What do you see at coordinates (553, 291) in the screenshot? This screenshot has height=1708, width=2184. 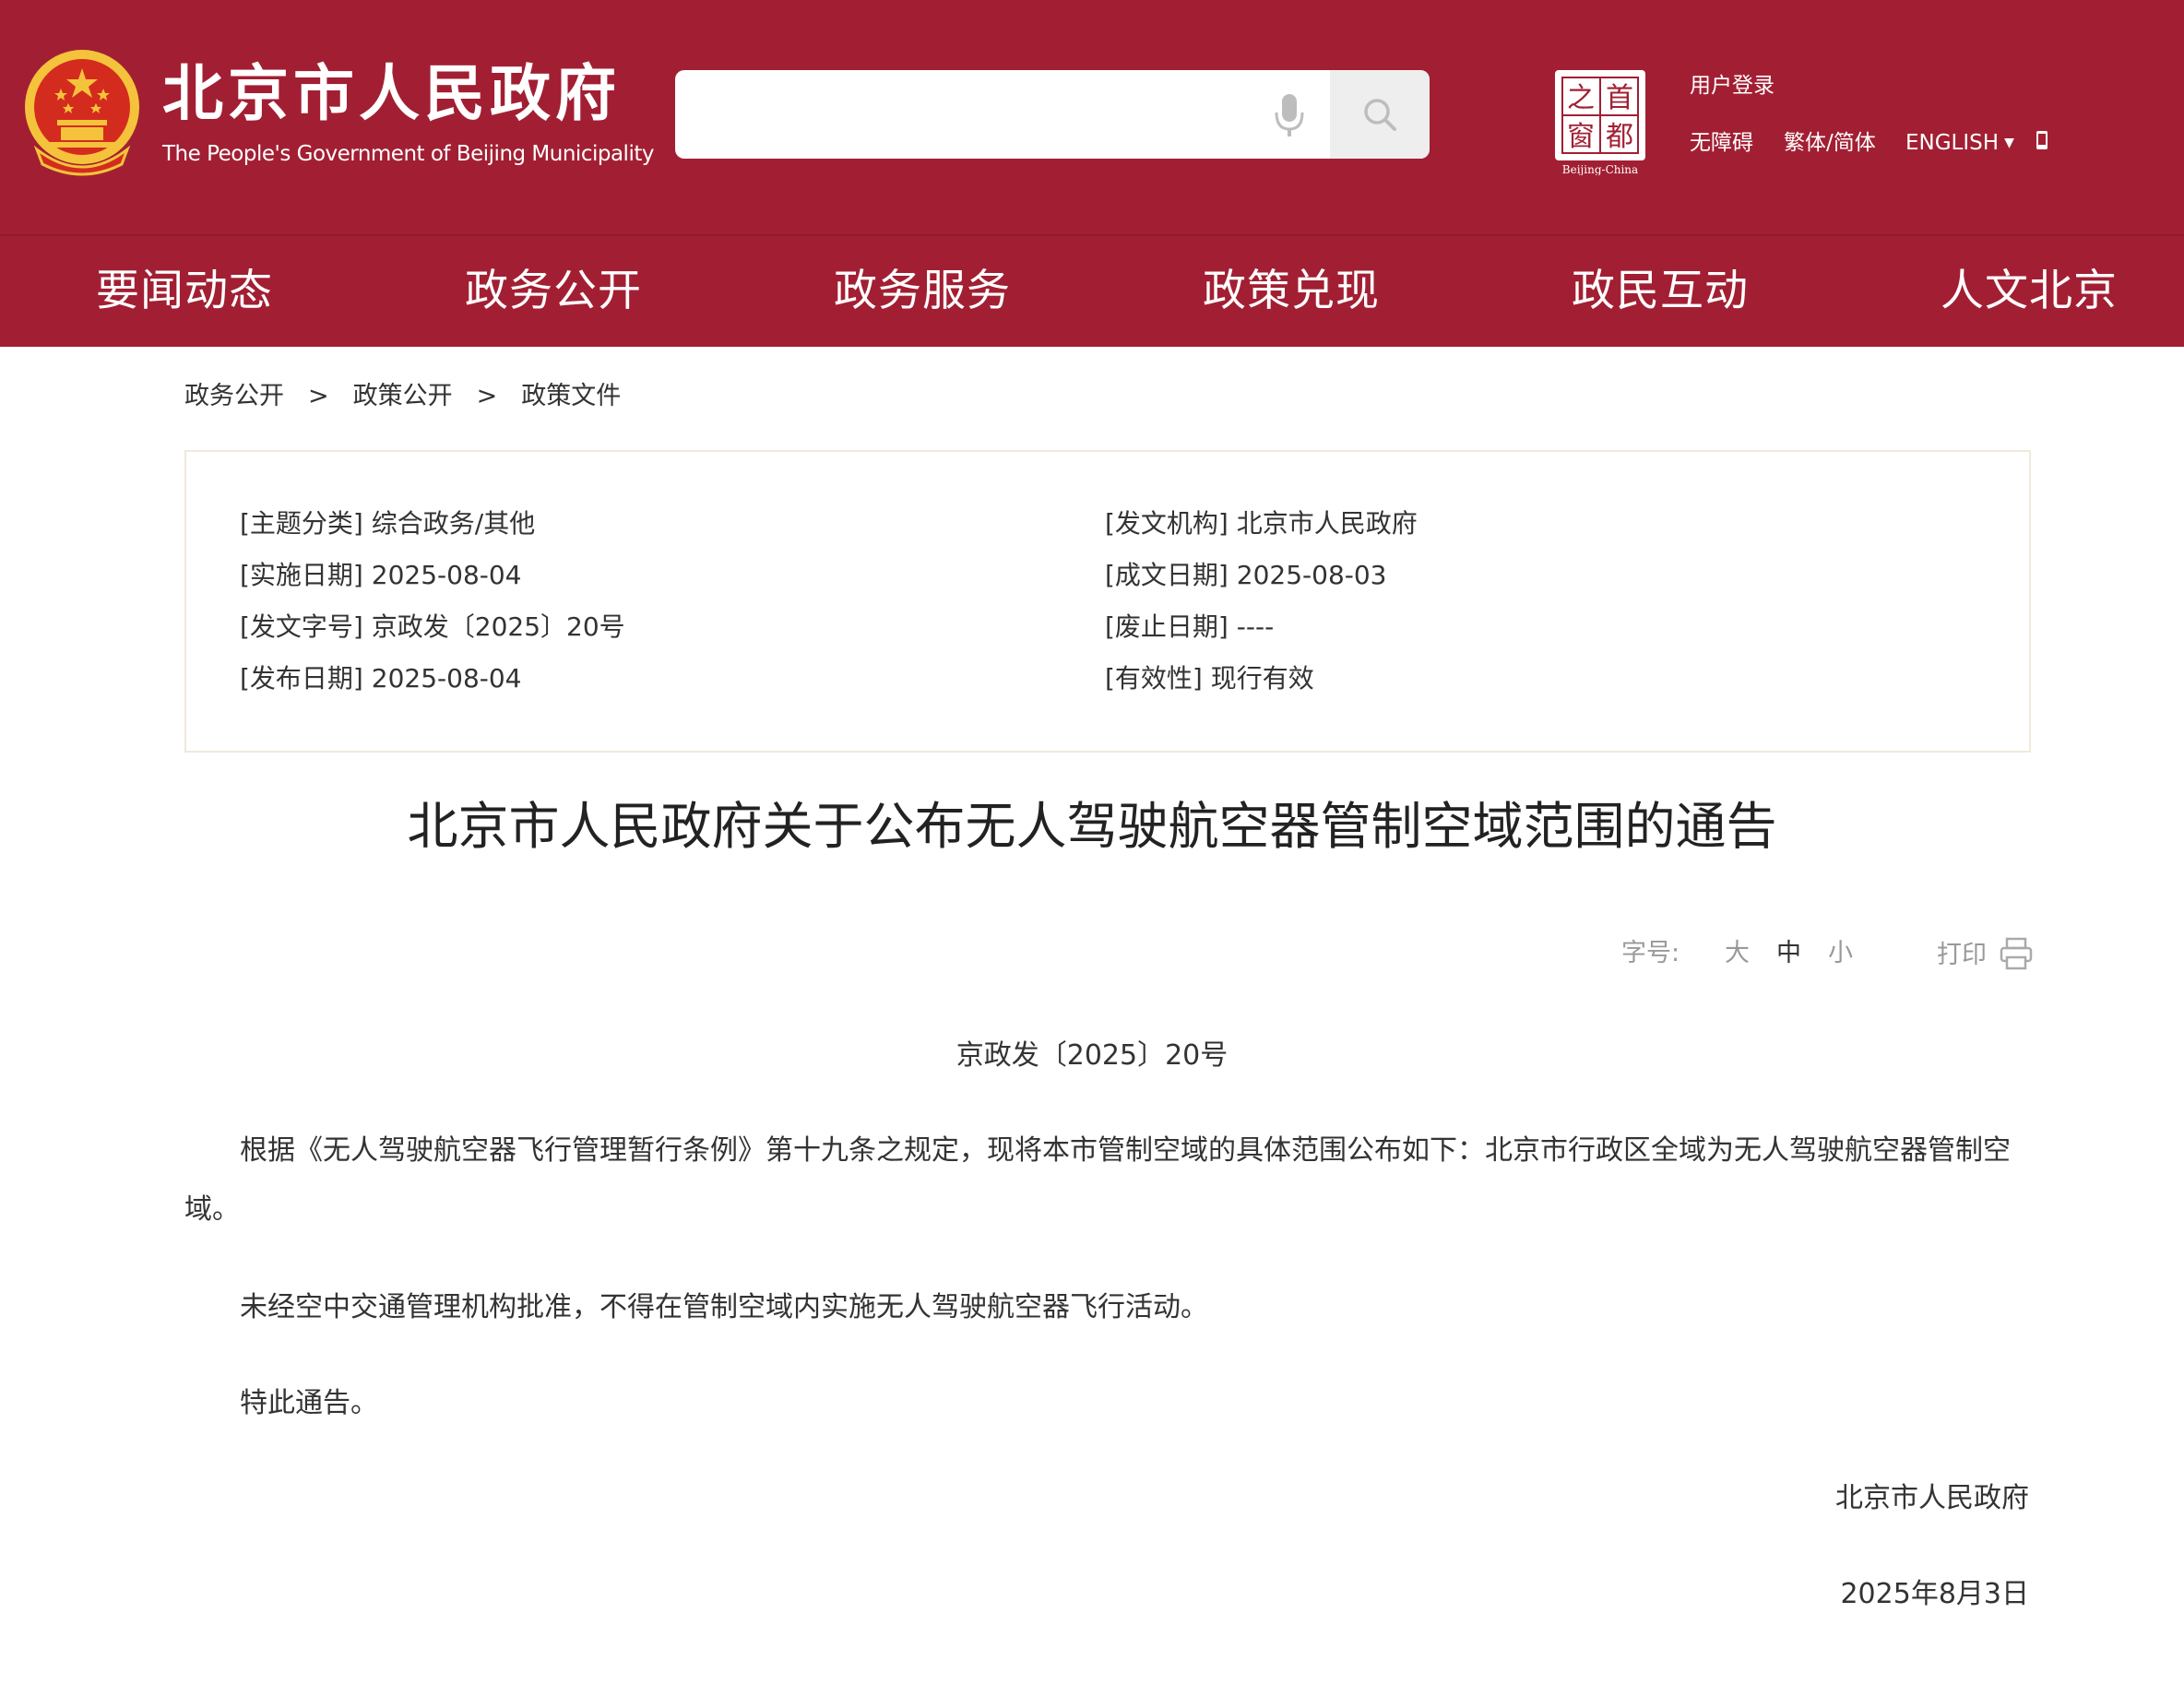 I see `nav-item-government-affairs: 政务公开` at bounding box center [553, 291].